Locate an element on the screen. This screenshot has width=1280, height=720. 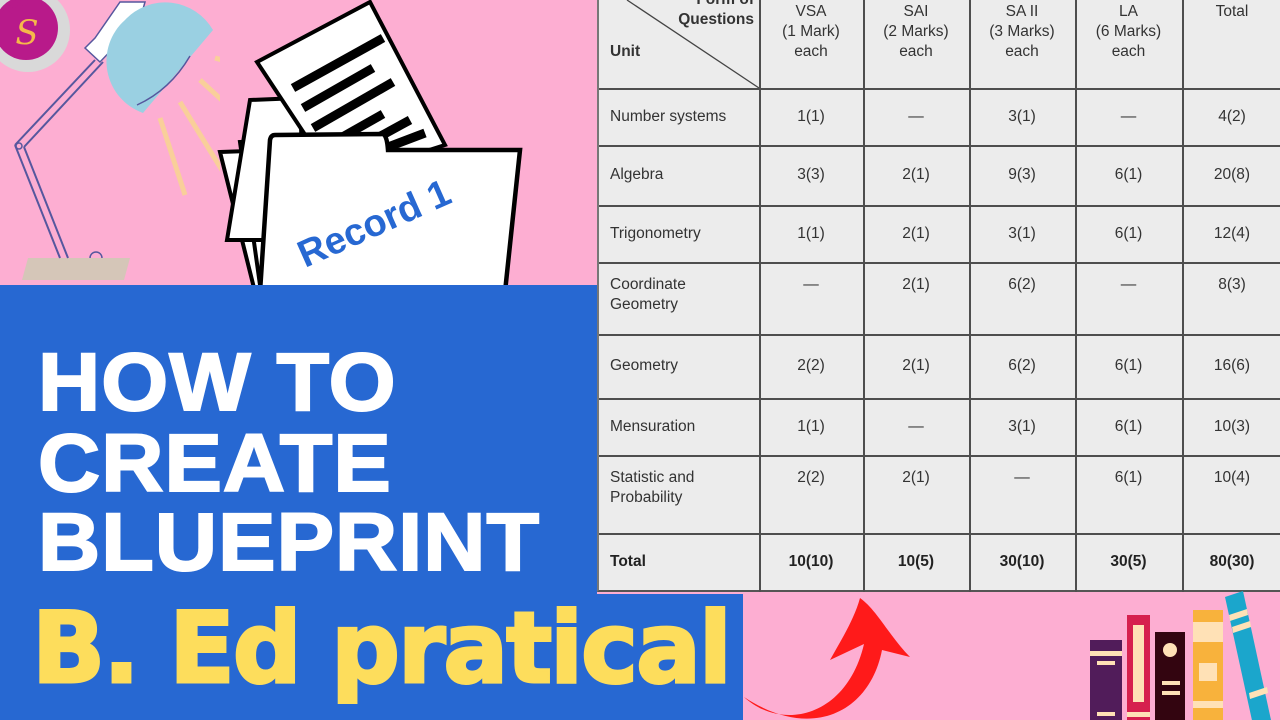
unit-cell-text: Total is located at coordinates (628, 561).